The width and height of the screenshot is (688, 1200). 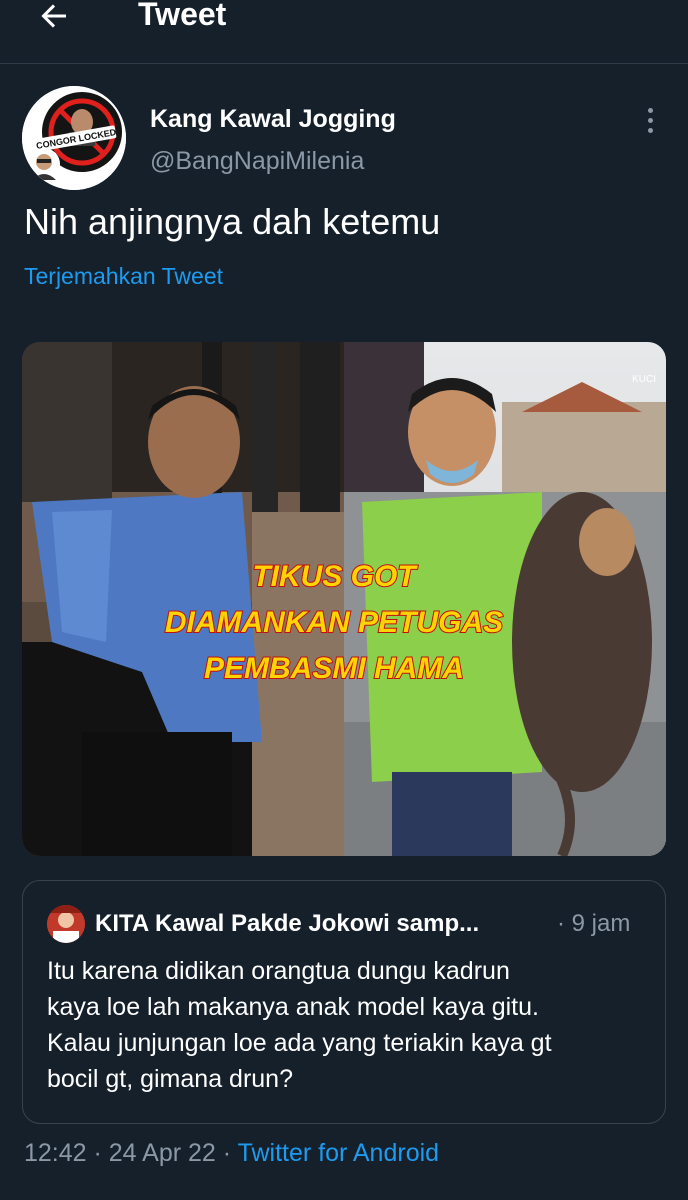 I want to click on tweet-date: 24 Apr 22, so click(x=162, y=1153).